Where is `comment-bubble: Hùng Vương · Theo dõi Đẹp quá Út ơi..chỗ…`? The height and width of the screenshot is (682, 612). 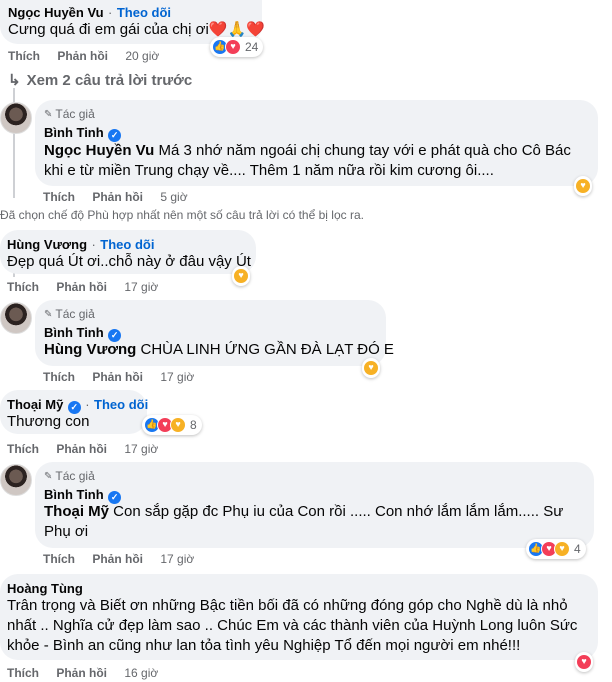 comment-bubble: Hùng Vương · Theo dõi Đẹp quá Út ơi..chỗ… is located at coordinates (128, 252).